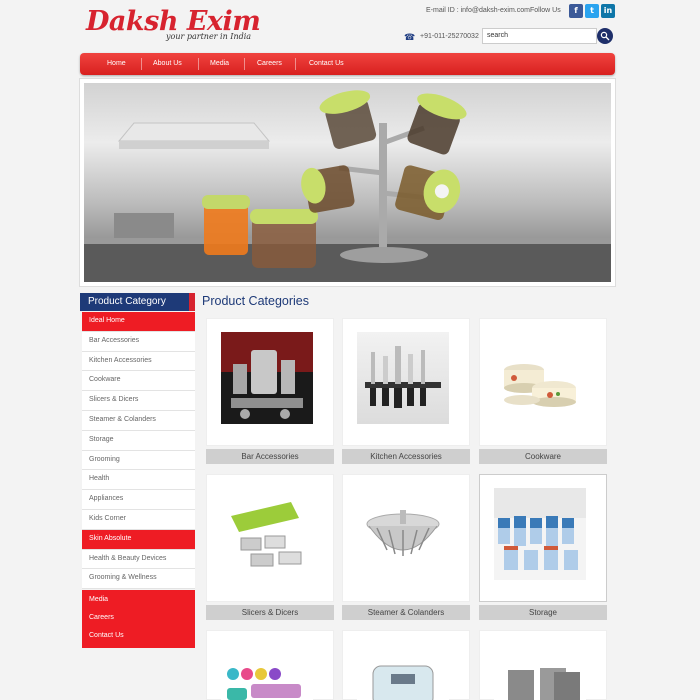  Describe the element at coordinates (138, 539) in the screenshot. I see `sidebar-item-skin-absolute: Skin Absolute` at that location.